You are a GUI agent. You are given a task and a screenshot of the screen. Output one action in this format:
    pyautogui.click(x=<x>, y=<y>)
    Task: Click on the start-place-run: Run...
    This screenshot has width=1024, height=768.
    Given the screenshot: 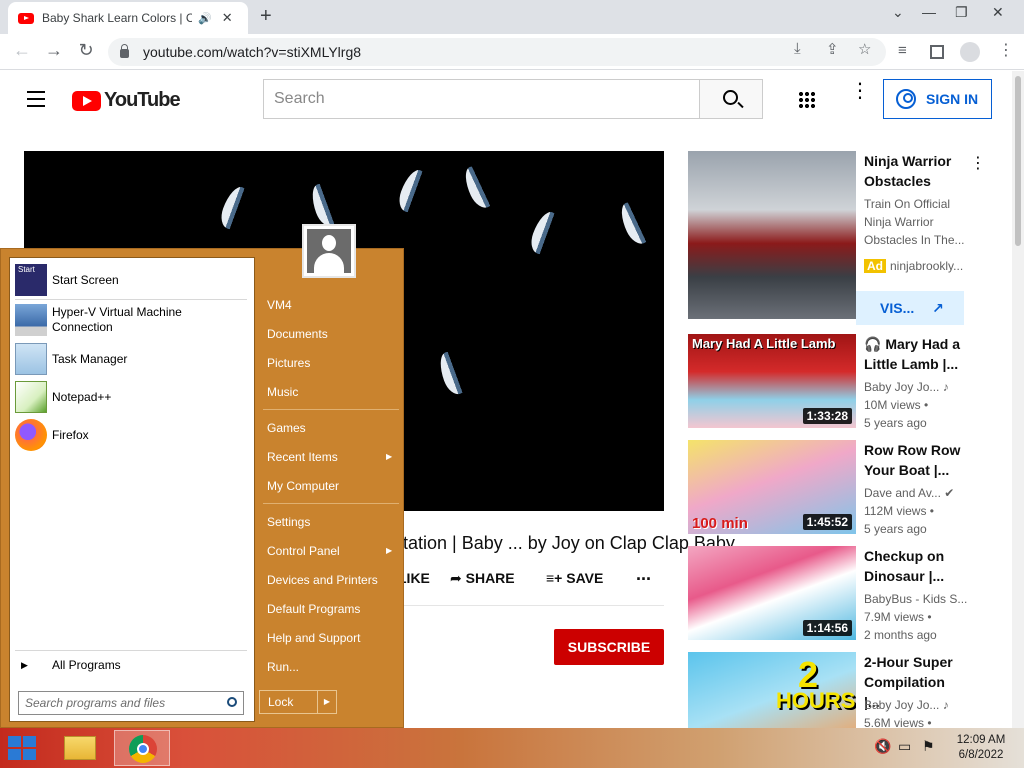 What is the action you would take?
    pyautogui.click(x=283, y=667)
    